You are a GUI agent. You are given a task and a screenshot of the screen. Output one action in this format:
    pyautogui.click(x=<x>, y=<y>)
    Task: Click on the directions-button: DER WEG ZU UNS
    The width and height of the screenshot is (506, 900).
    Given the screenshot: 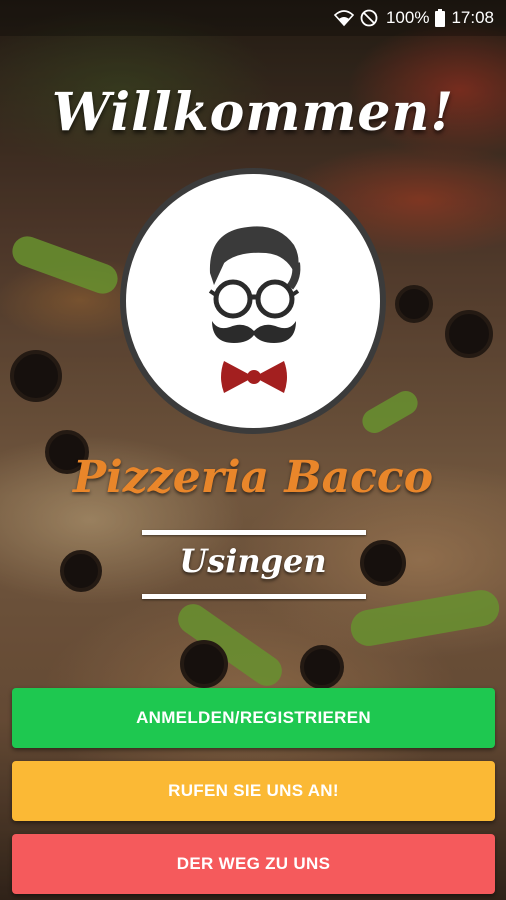 What is the action you would take?
    pyautogui.click(x=253, y=864)
    